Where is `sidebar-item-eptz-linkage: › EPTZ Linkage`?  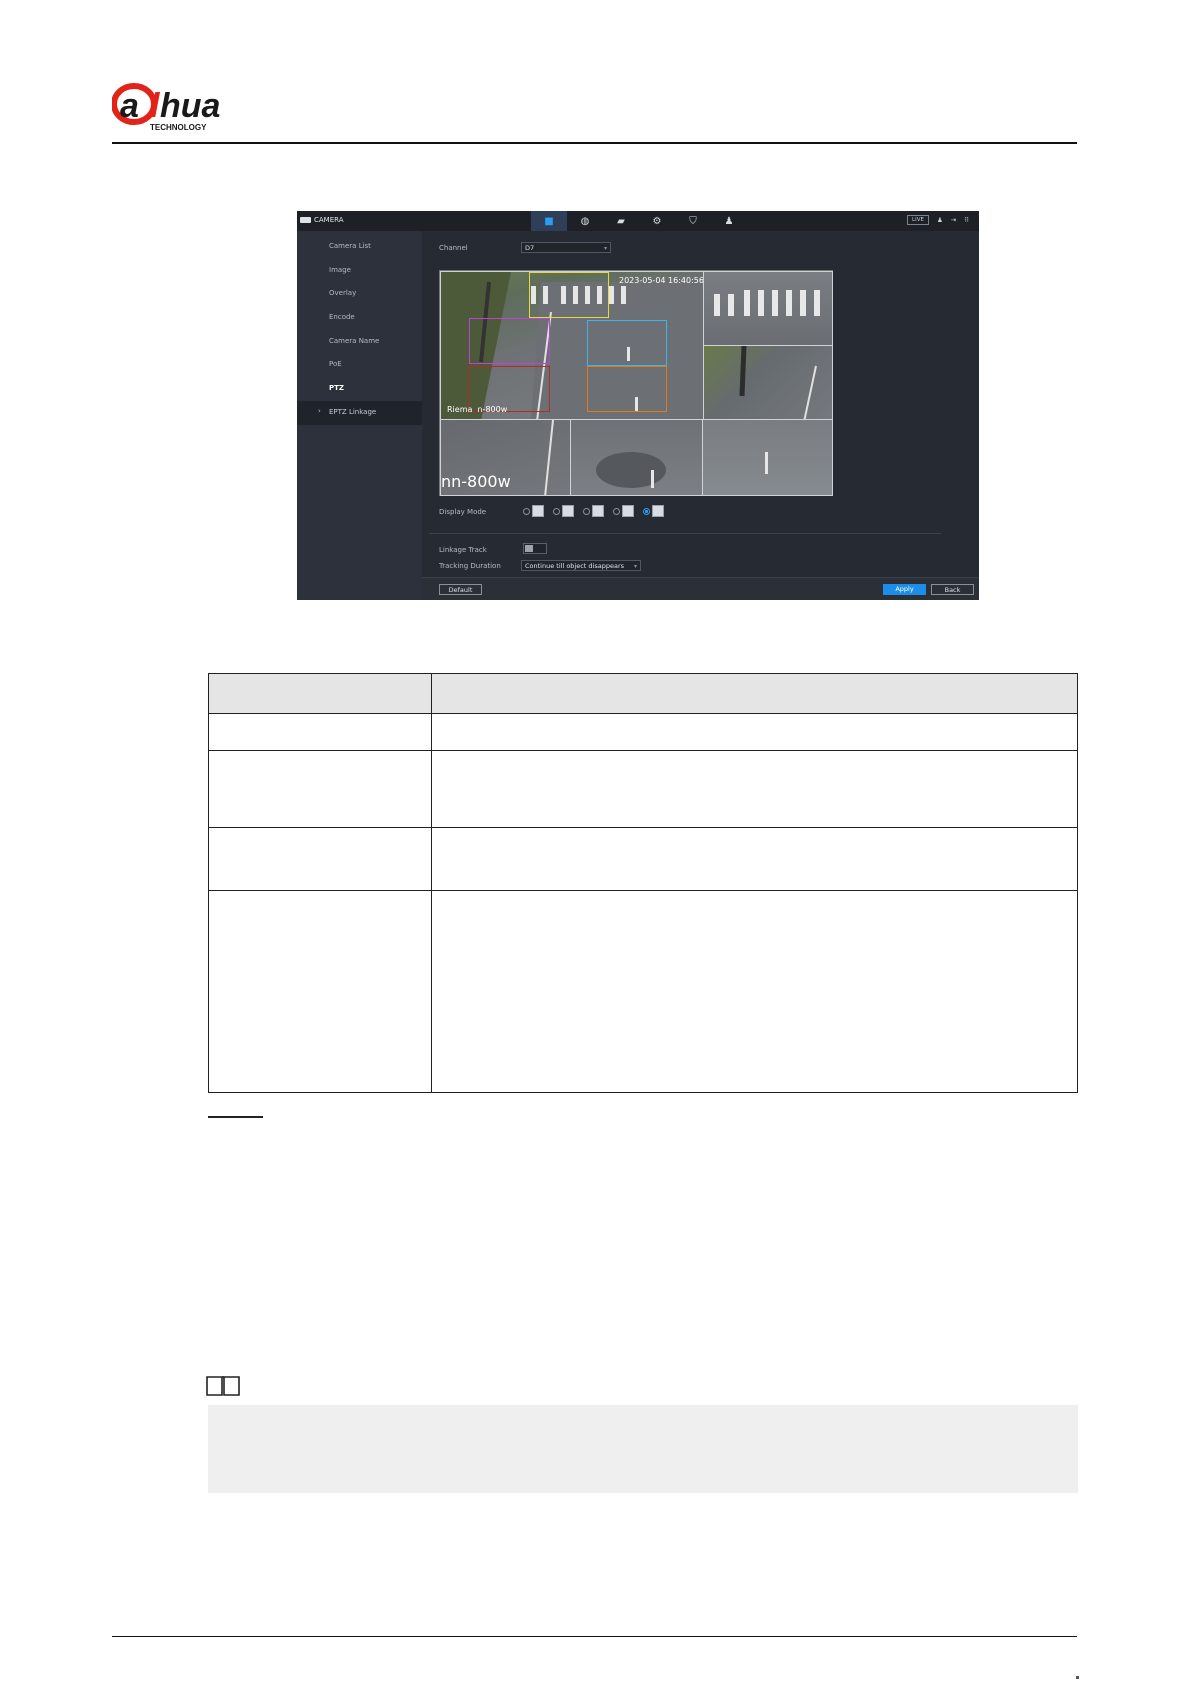
sidebar-item-eptz-linkage: › EPTZ Linkage is located at coordinates (359, 413).